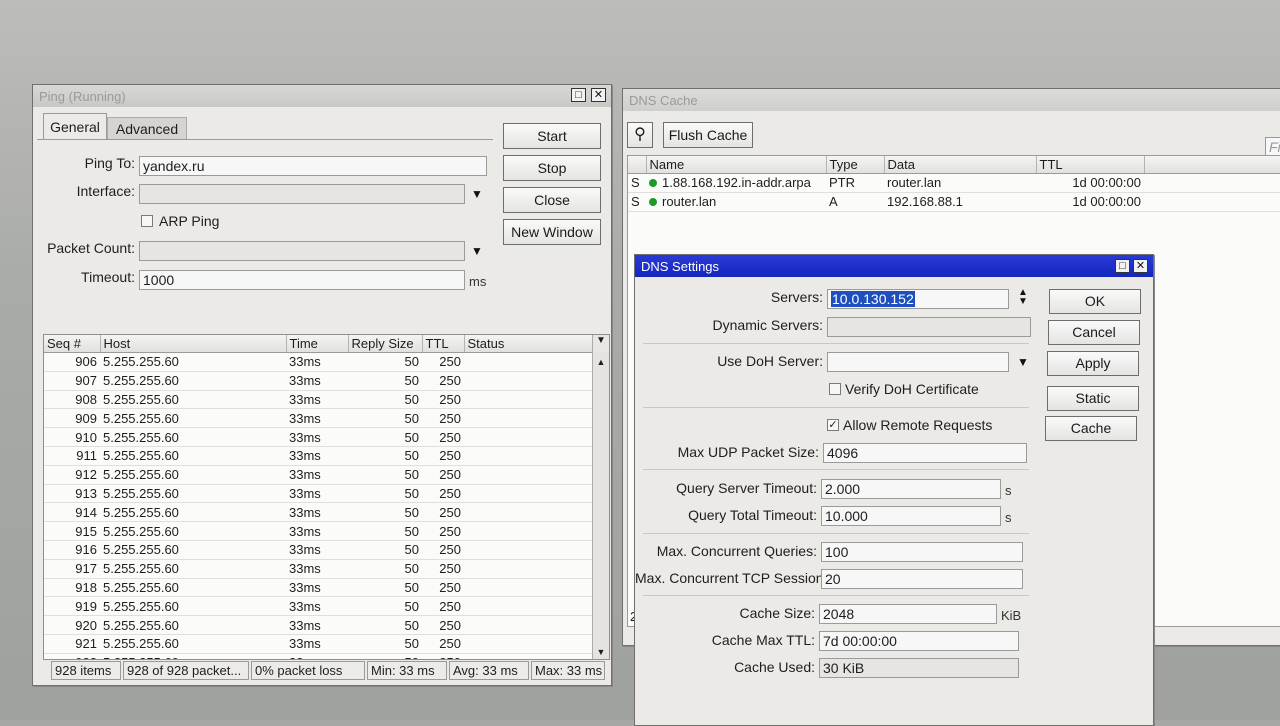 Image resolution: width=1280 pixels, height=726 pixels. Describe the element at coordinates (528, 625) in the screenshot. I see `cell-status` at that location.